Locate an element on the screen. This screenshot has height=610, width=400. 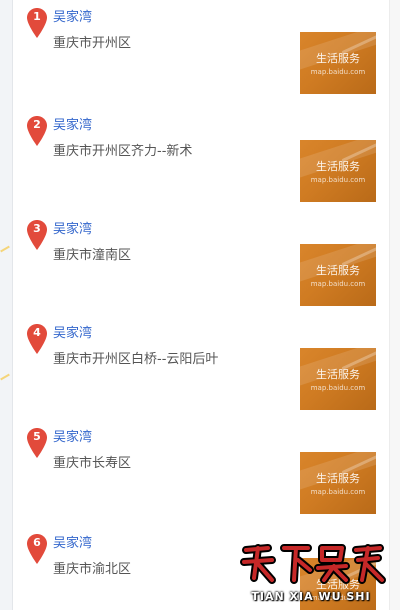
map-pin-icon: 3 is located at coordinates (37, 235).